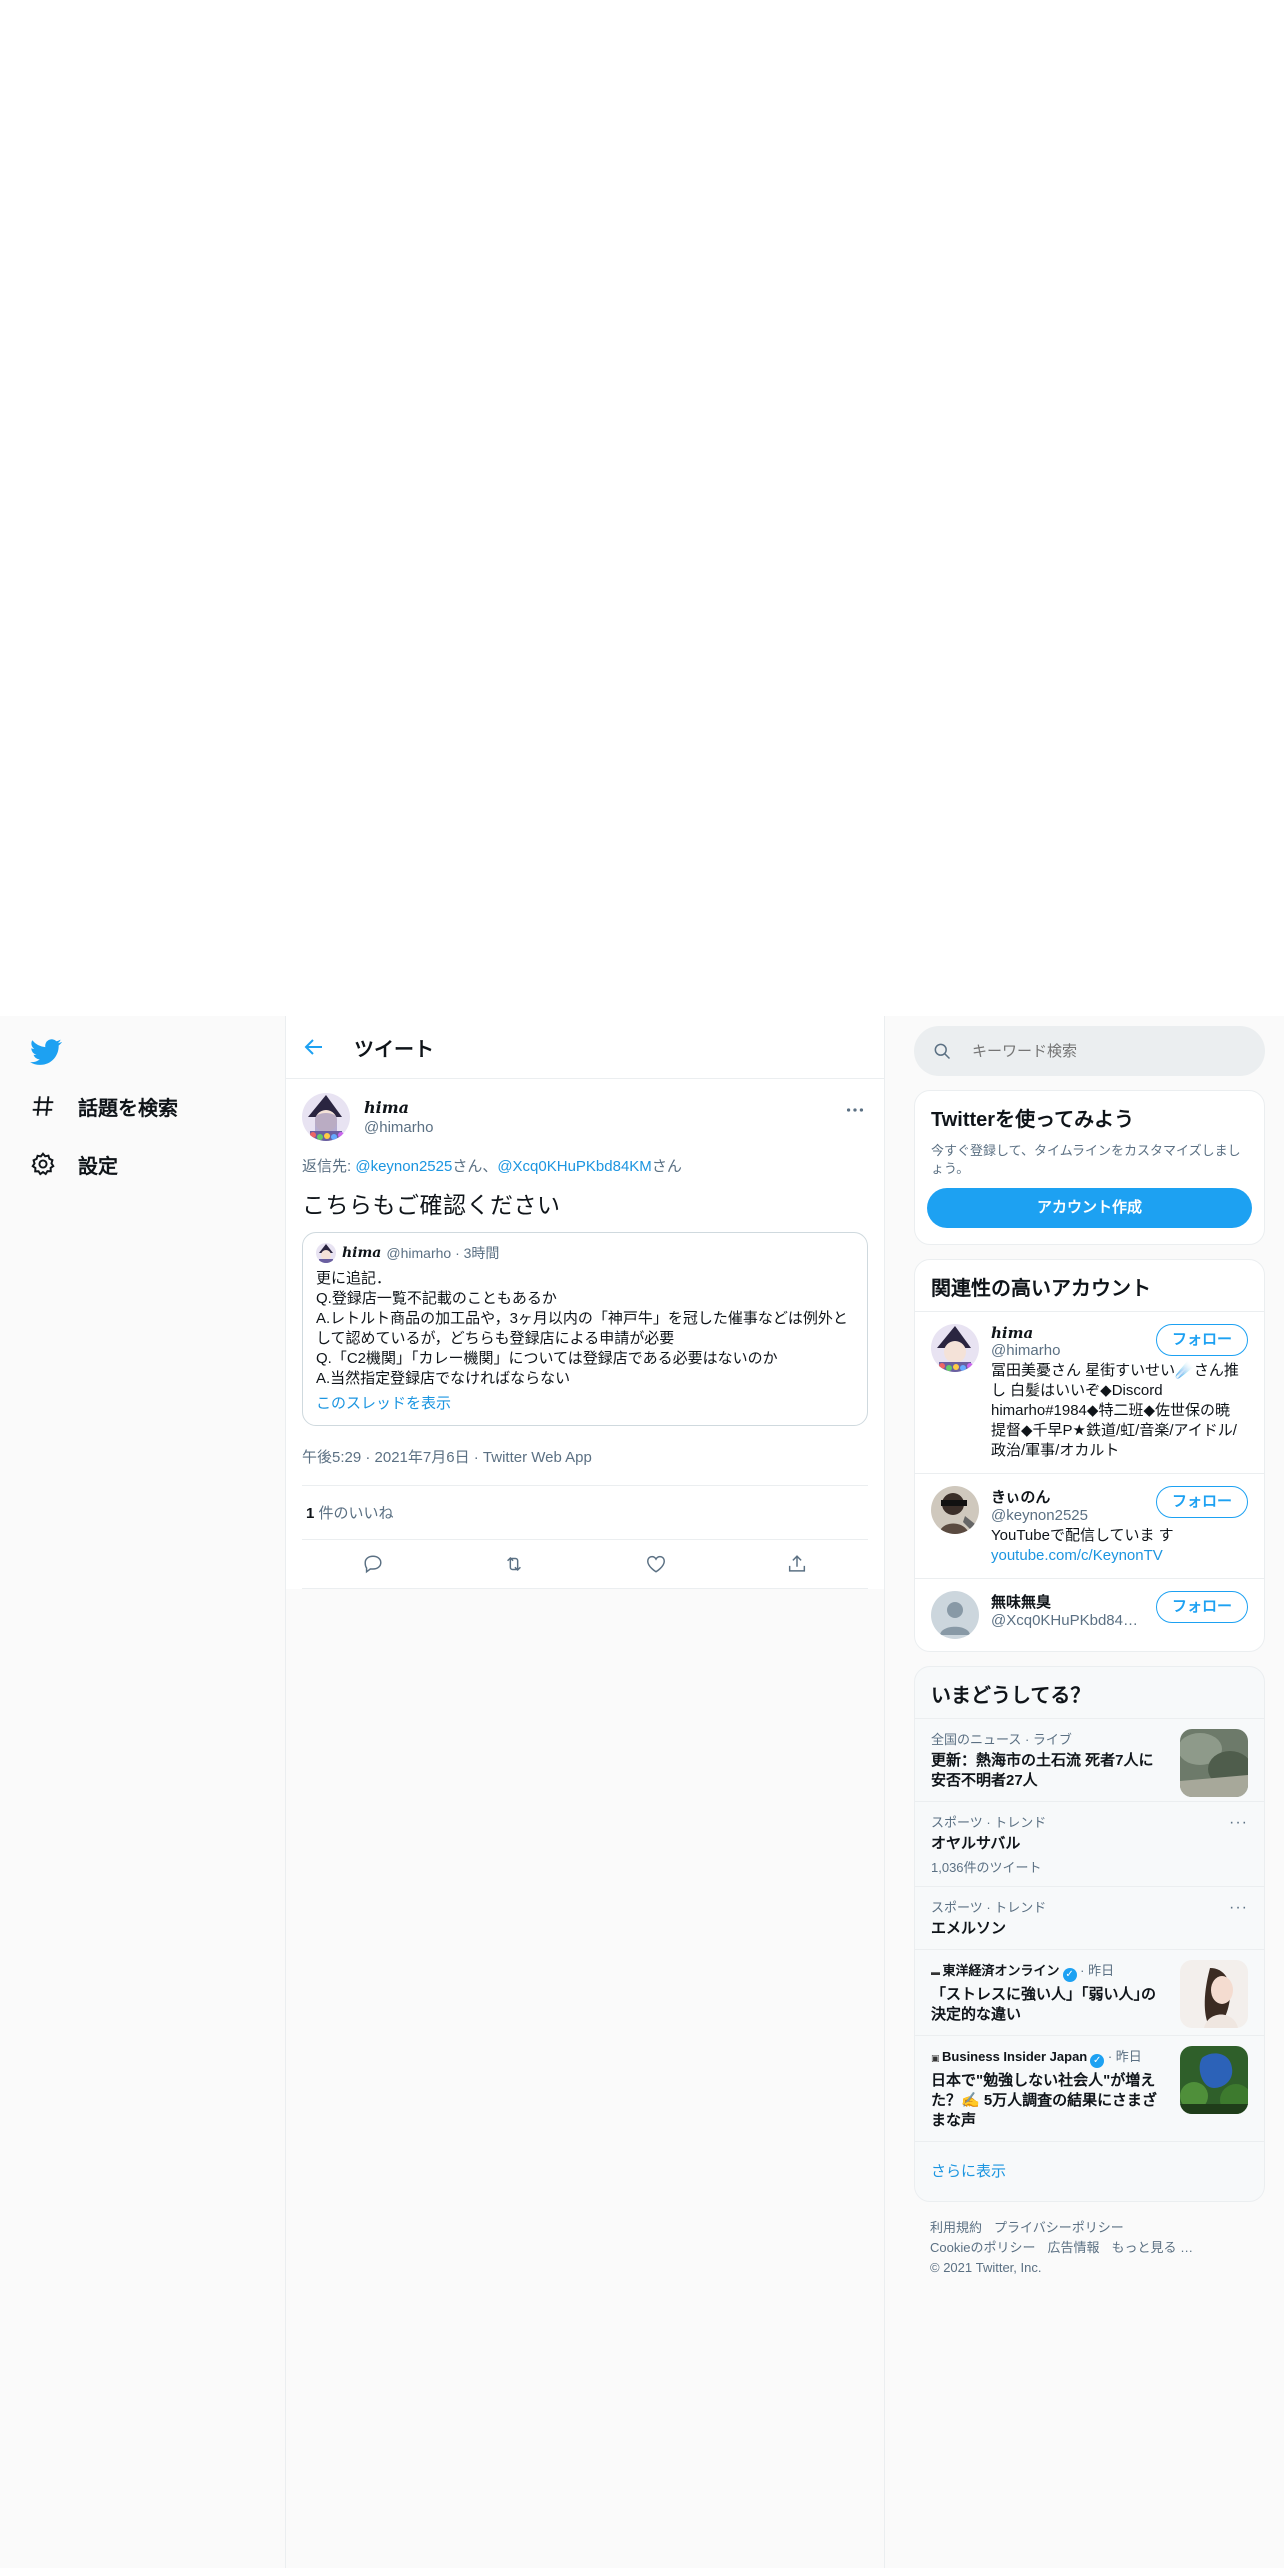 Image resolution: width=1284 pixels, height=2568 pixels. I want to click on quote-line: して認めているが，どちらも登録店による申請が必要, so click(495, 1338).